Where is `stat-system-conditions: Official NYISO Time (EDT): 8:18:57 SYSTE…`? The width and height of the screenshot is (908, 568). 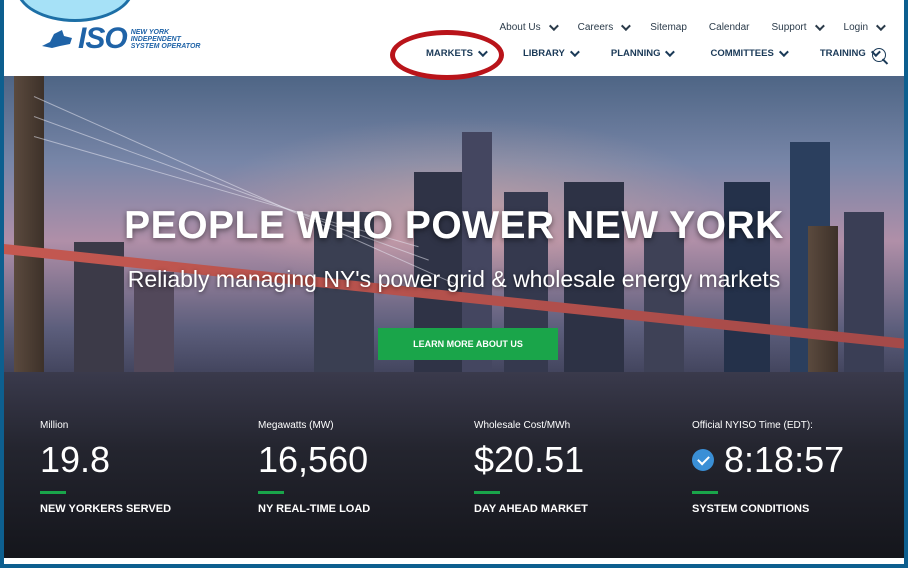 stat-system-conditions: Official NYISO Time (EDT): 8:18:57 SYSTE… is located at coordinates (792, 467).